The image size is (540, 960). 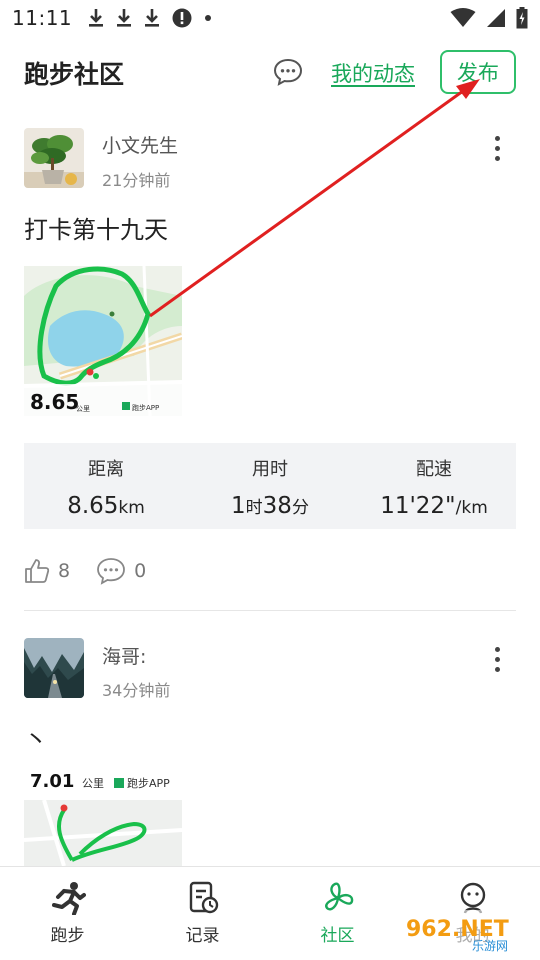 I want to click on stat-value-minutes: 38, so click(x=277, y=506).